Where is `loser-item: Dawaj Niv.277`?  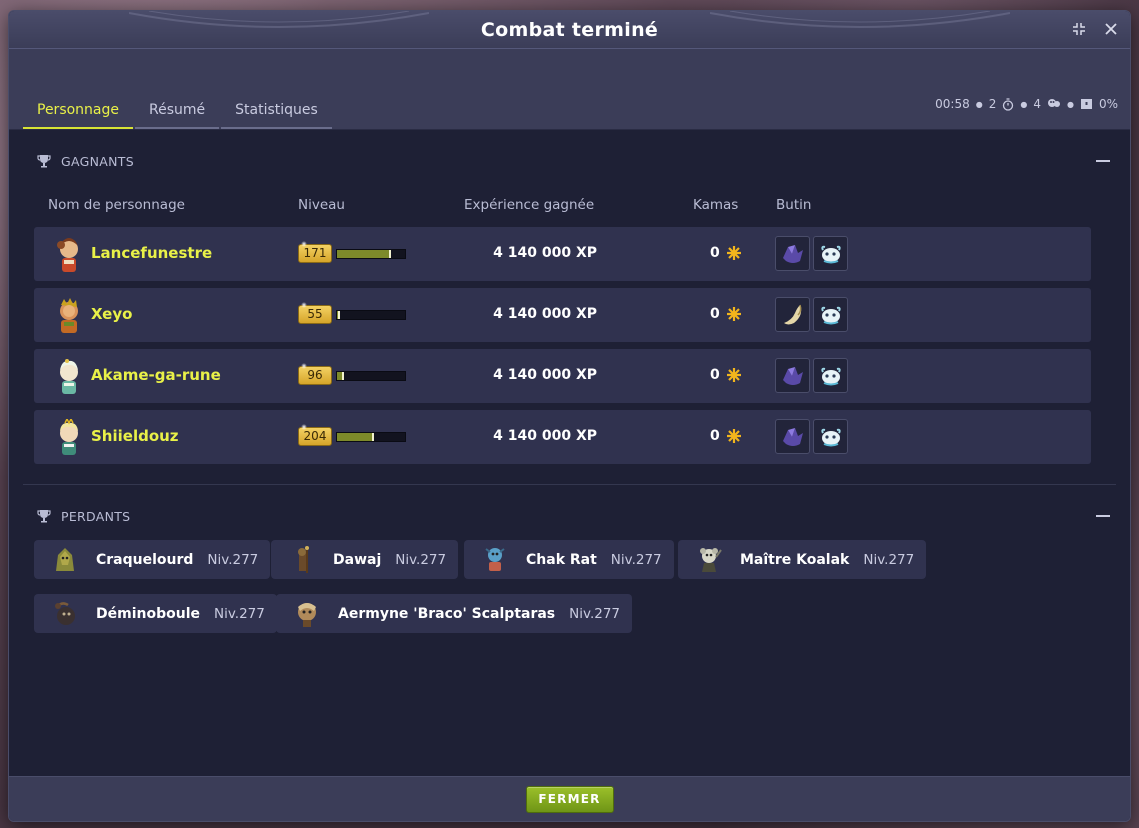
loser-item: Dawaj Niv.277 is located at coordinates (365, 559).